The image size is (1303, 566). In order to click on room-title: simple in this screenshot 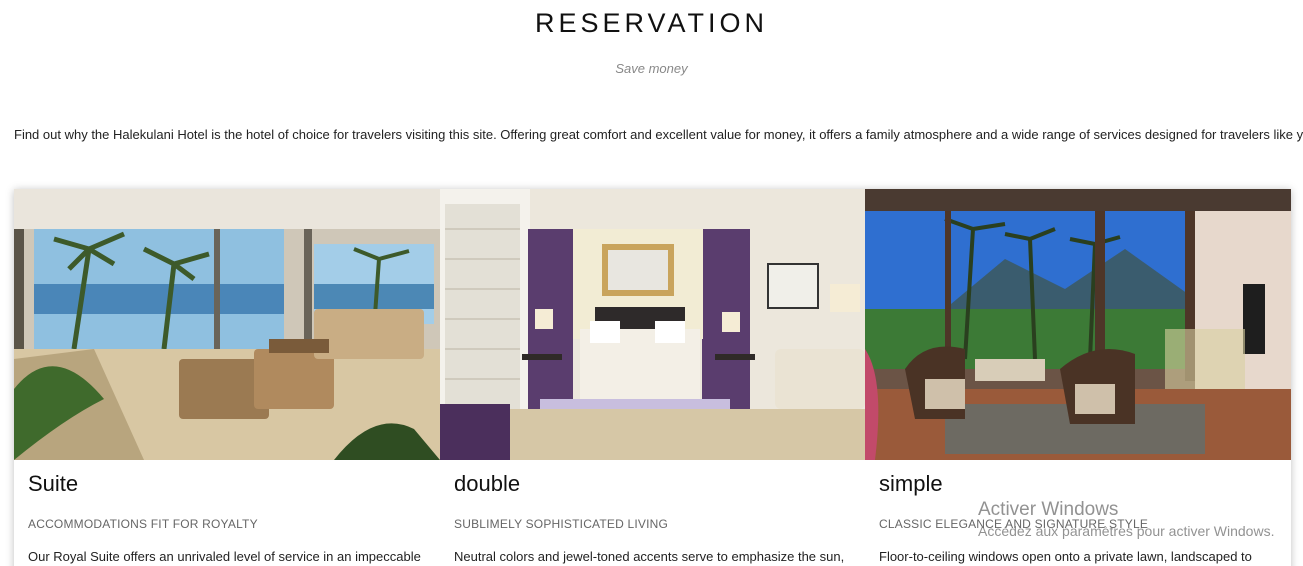, I will do `click(911, 484)`.